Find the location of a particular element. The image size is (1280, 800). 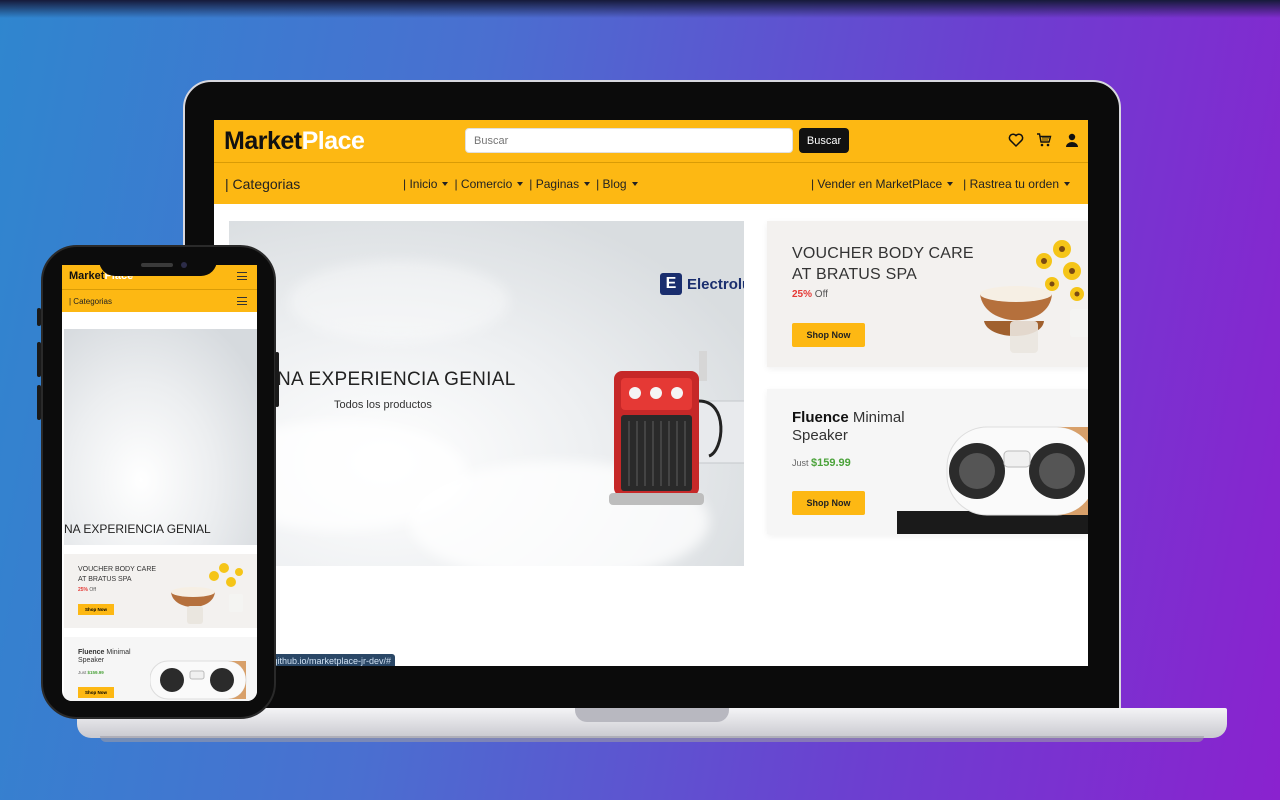

nav-item-blog: | Blog is located at coordinates (617, 183).